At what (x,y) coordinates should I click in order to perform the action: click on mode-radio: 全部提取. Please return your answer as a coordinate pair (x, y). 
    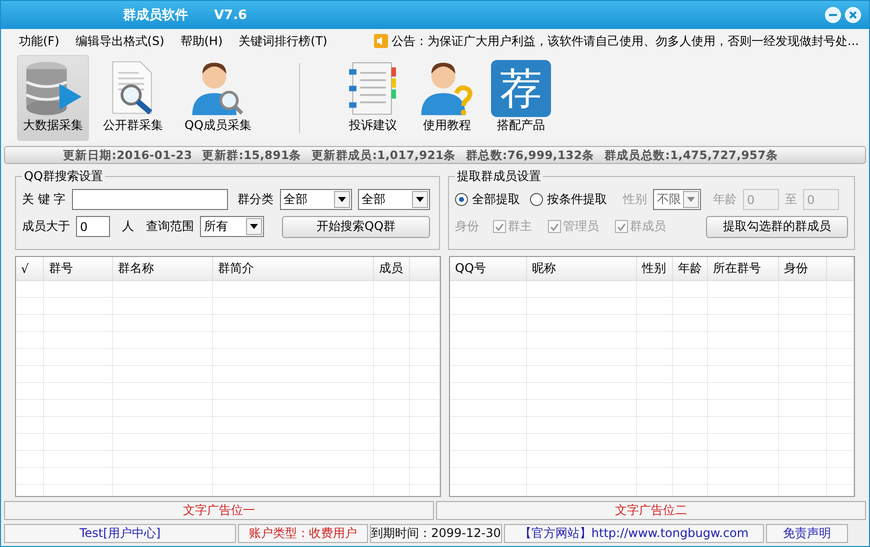
    Looking at the image, I should click on (487, 199).